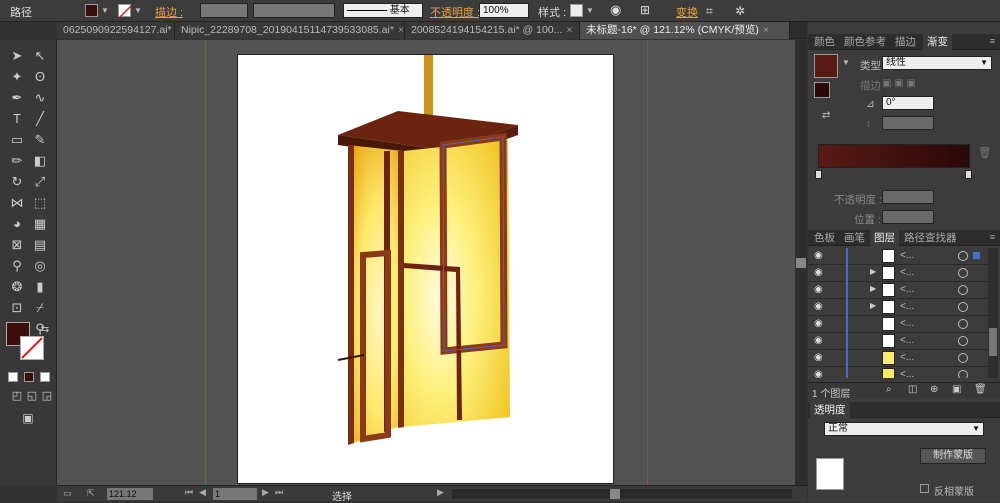 The height and width of the screenshot is (503, 1000). What do you see at coordinates (740, 11) in the screenshot?
I see `more-options-icon: ✲` at bounding box center [740, 11].